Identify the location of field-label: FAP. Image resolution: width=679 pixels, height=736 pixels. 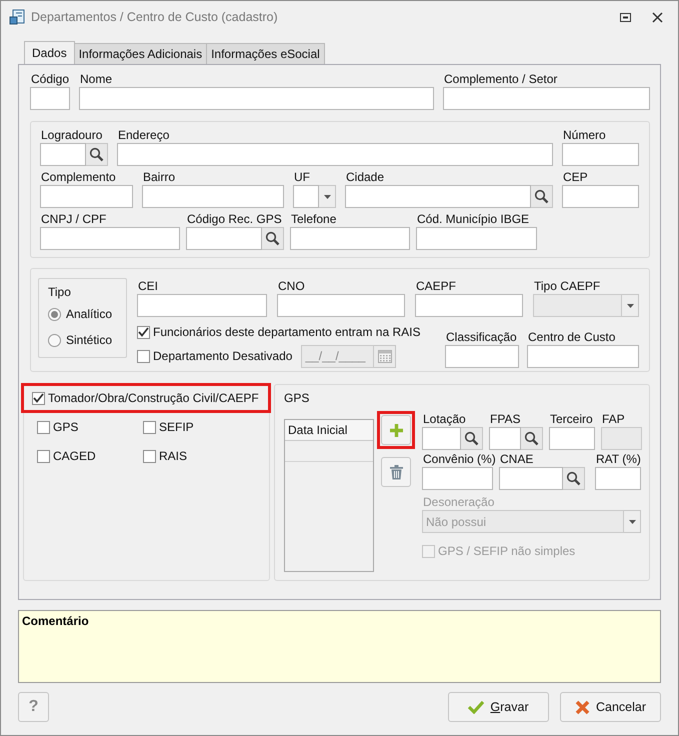
(614, 419).